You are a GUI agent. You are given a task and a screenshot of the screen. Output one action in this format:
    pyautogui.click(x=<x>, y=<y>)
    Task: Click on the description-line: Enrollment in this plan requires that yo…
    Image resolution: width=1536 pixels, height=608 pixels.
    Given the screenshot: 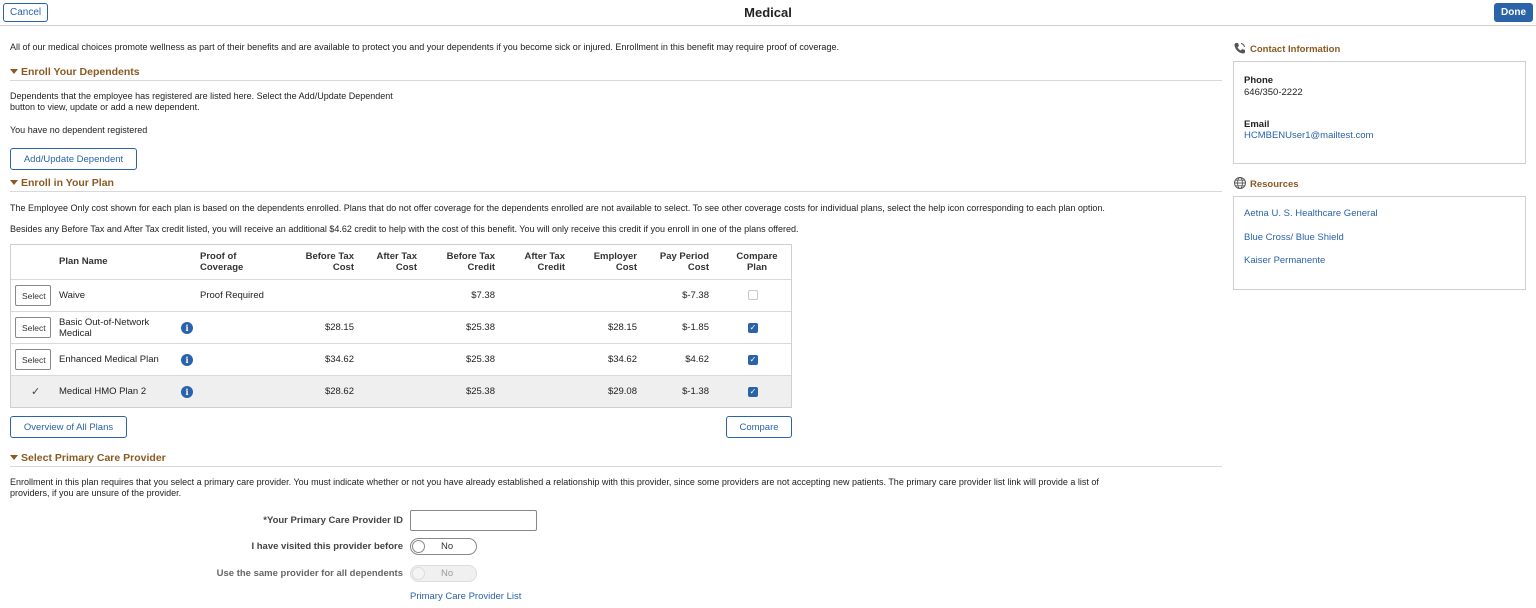 What is the action you would take?
    pyautogui.click(x=554, y=482)
    